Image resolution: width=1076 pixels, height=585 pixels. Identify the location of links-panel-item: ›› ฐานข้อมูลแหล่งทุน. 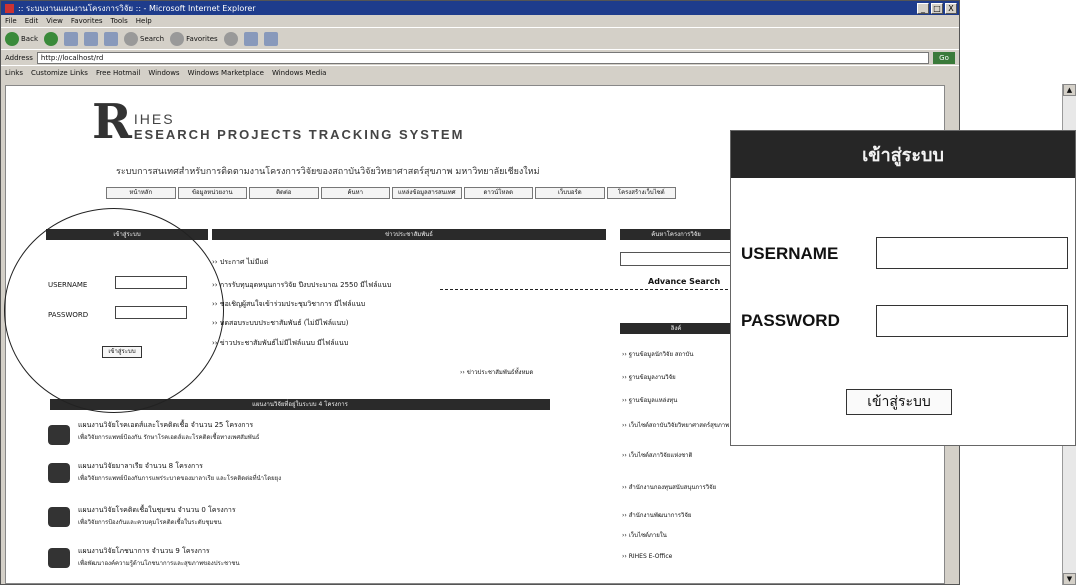
(649, 400).